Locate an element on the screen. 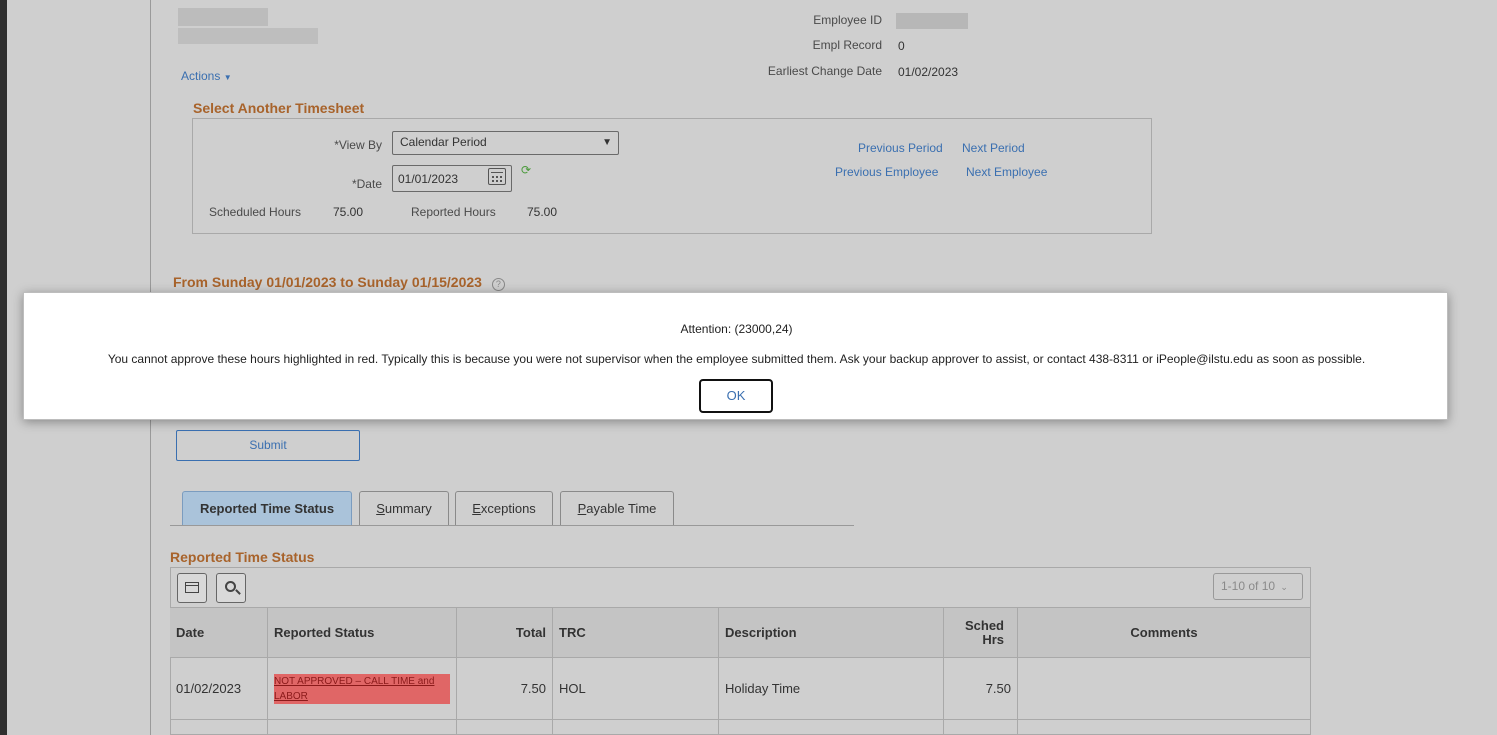  empl-record-label: Empl Record is located at coordinates (847, 45).